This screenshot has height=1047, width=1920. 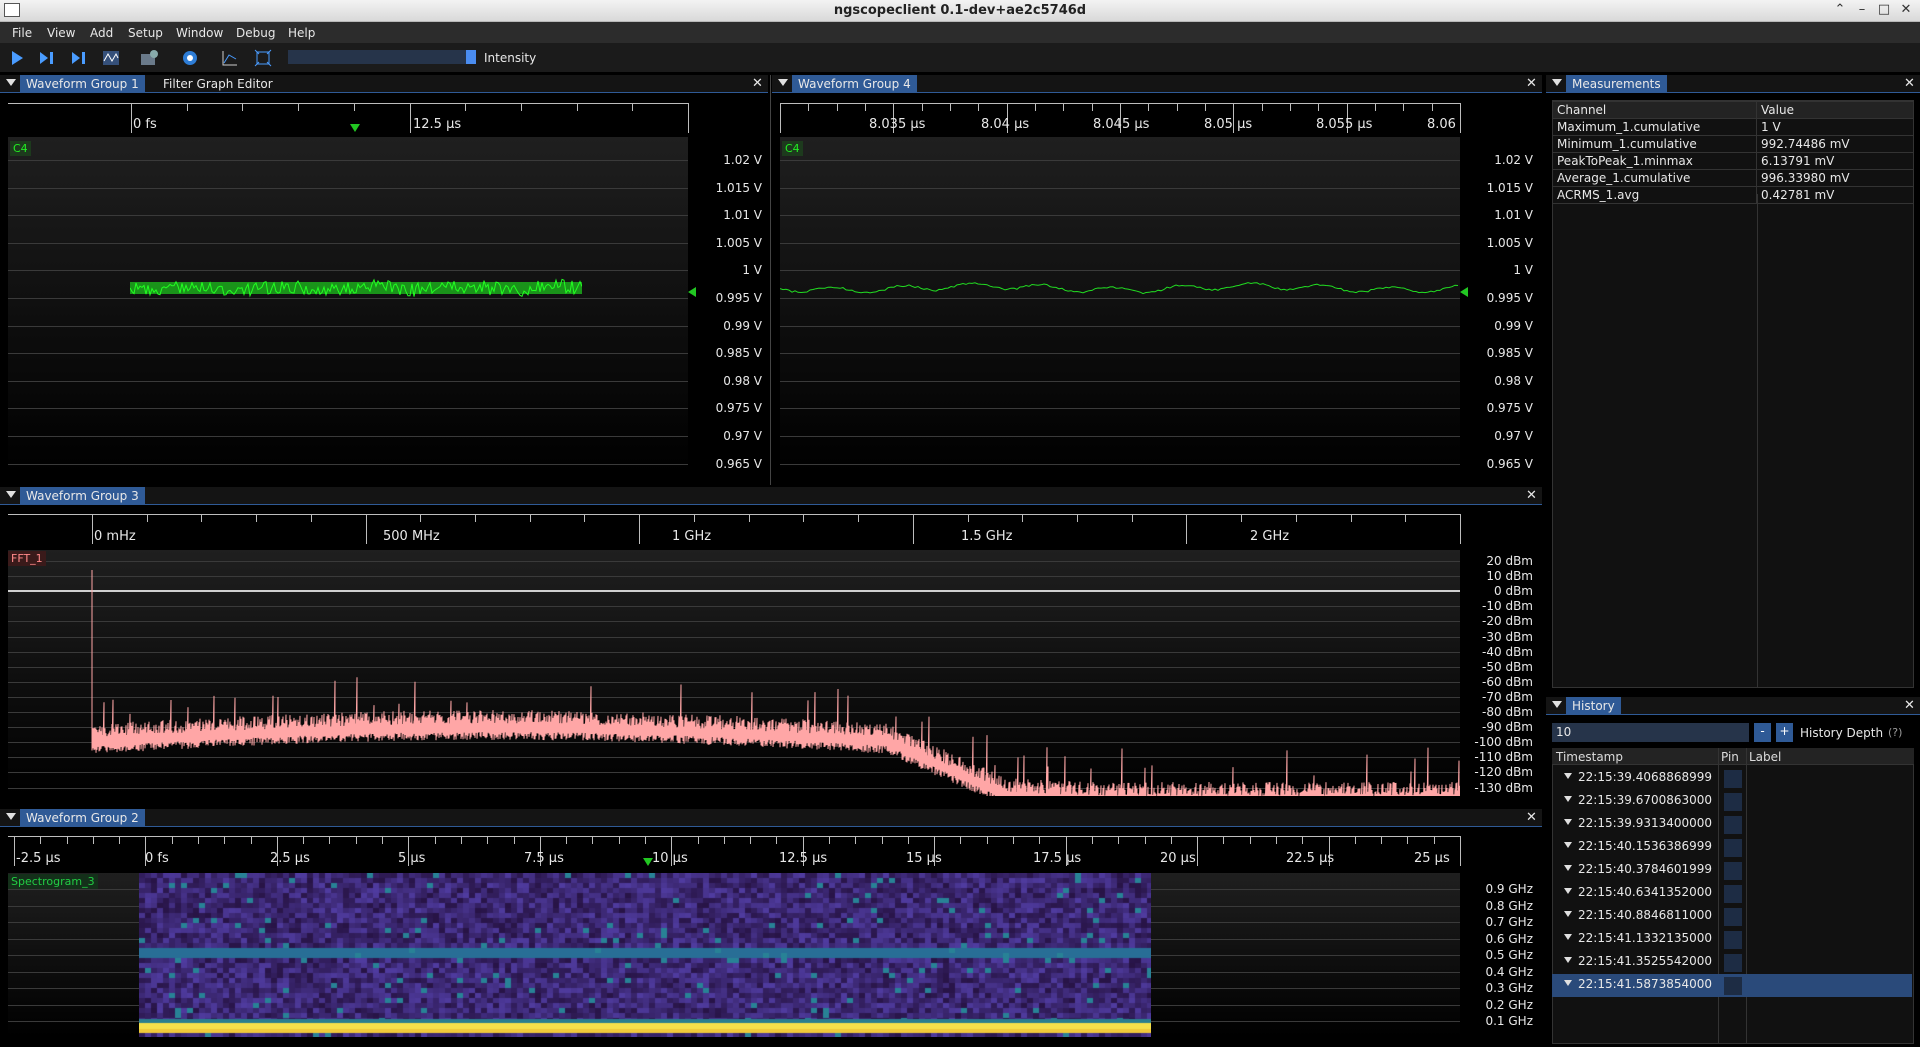 I want to click on history-row: 22:15:40.1536386999, so click(x=1732, y=847).